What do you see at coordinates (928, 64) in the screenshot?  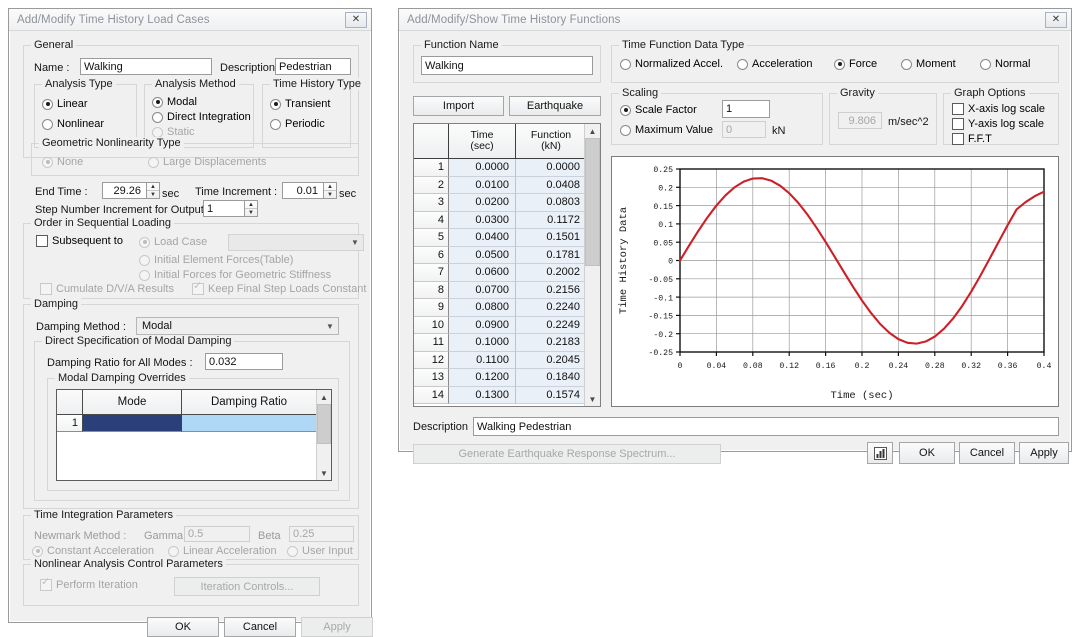 I see `radio-moment: Moment` at bounding box center [928, 64].